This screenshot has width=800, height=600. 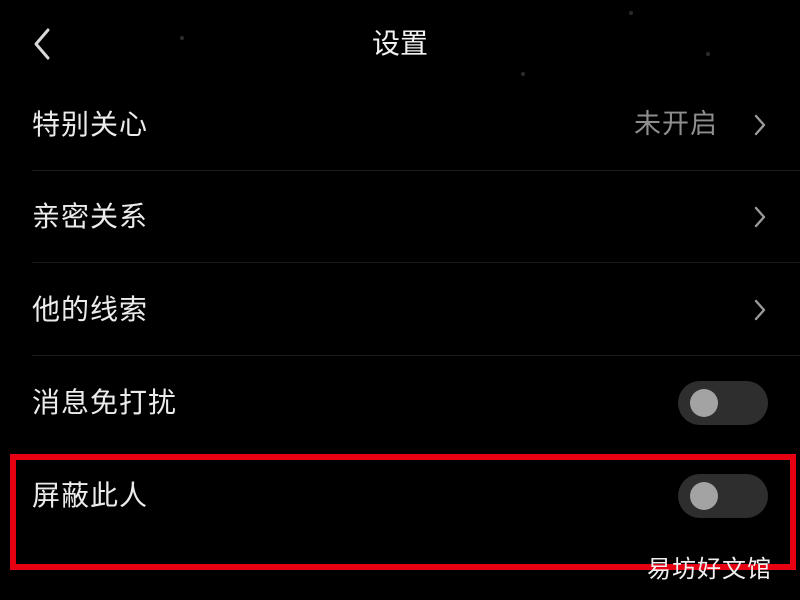 What do you see at coordinates (709, 569) in the screenshot?
I see `watermark-text: 易坊好文馆` at bounding box center [709, 569].